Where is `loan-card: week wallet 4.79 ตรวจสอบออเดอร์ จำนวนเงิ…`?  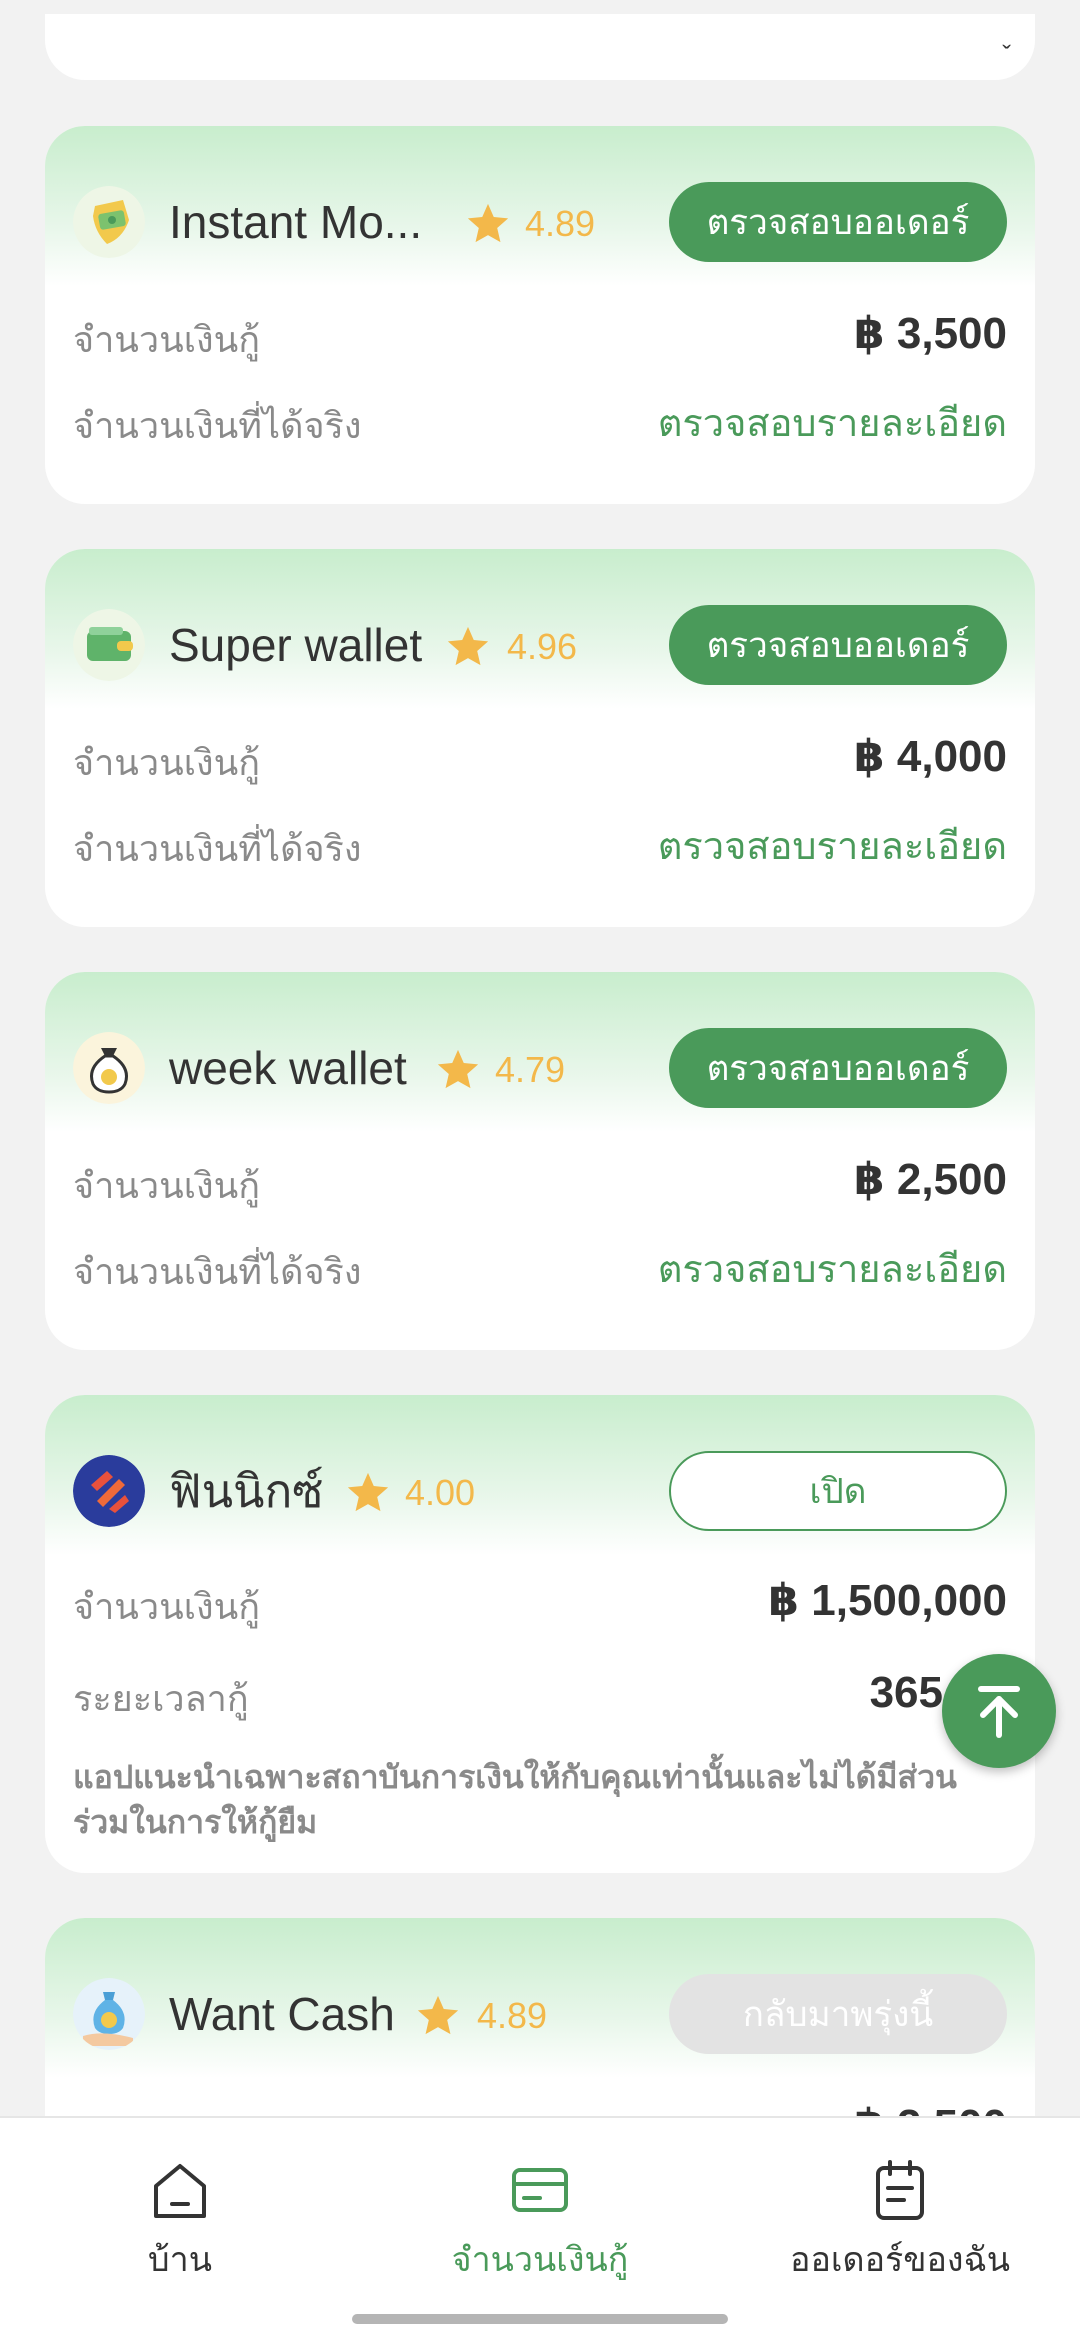
loan-card: week wallet 4.79 ตรวจสอบออเดอร์ จำนวนเงิ… is located at coordinates (540, 1161).